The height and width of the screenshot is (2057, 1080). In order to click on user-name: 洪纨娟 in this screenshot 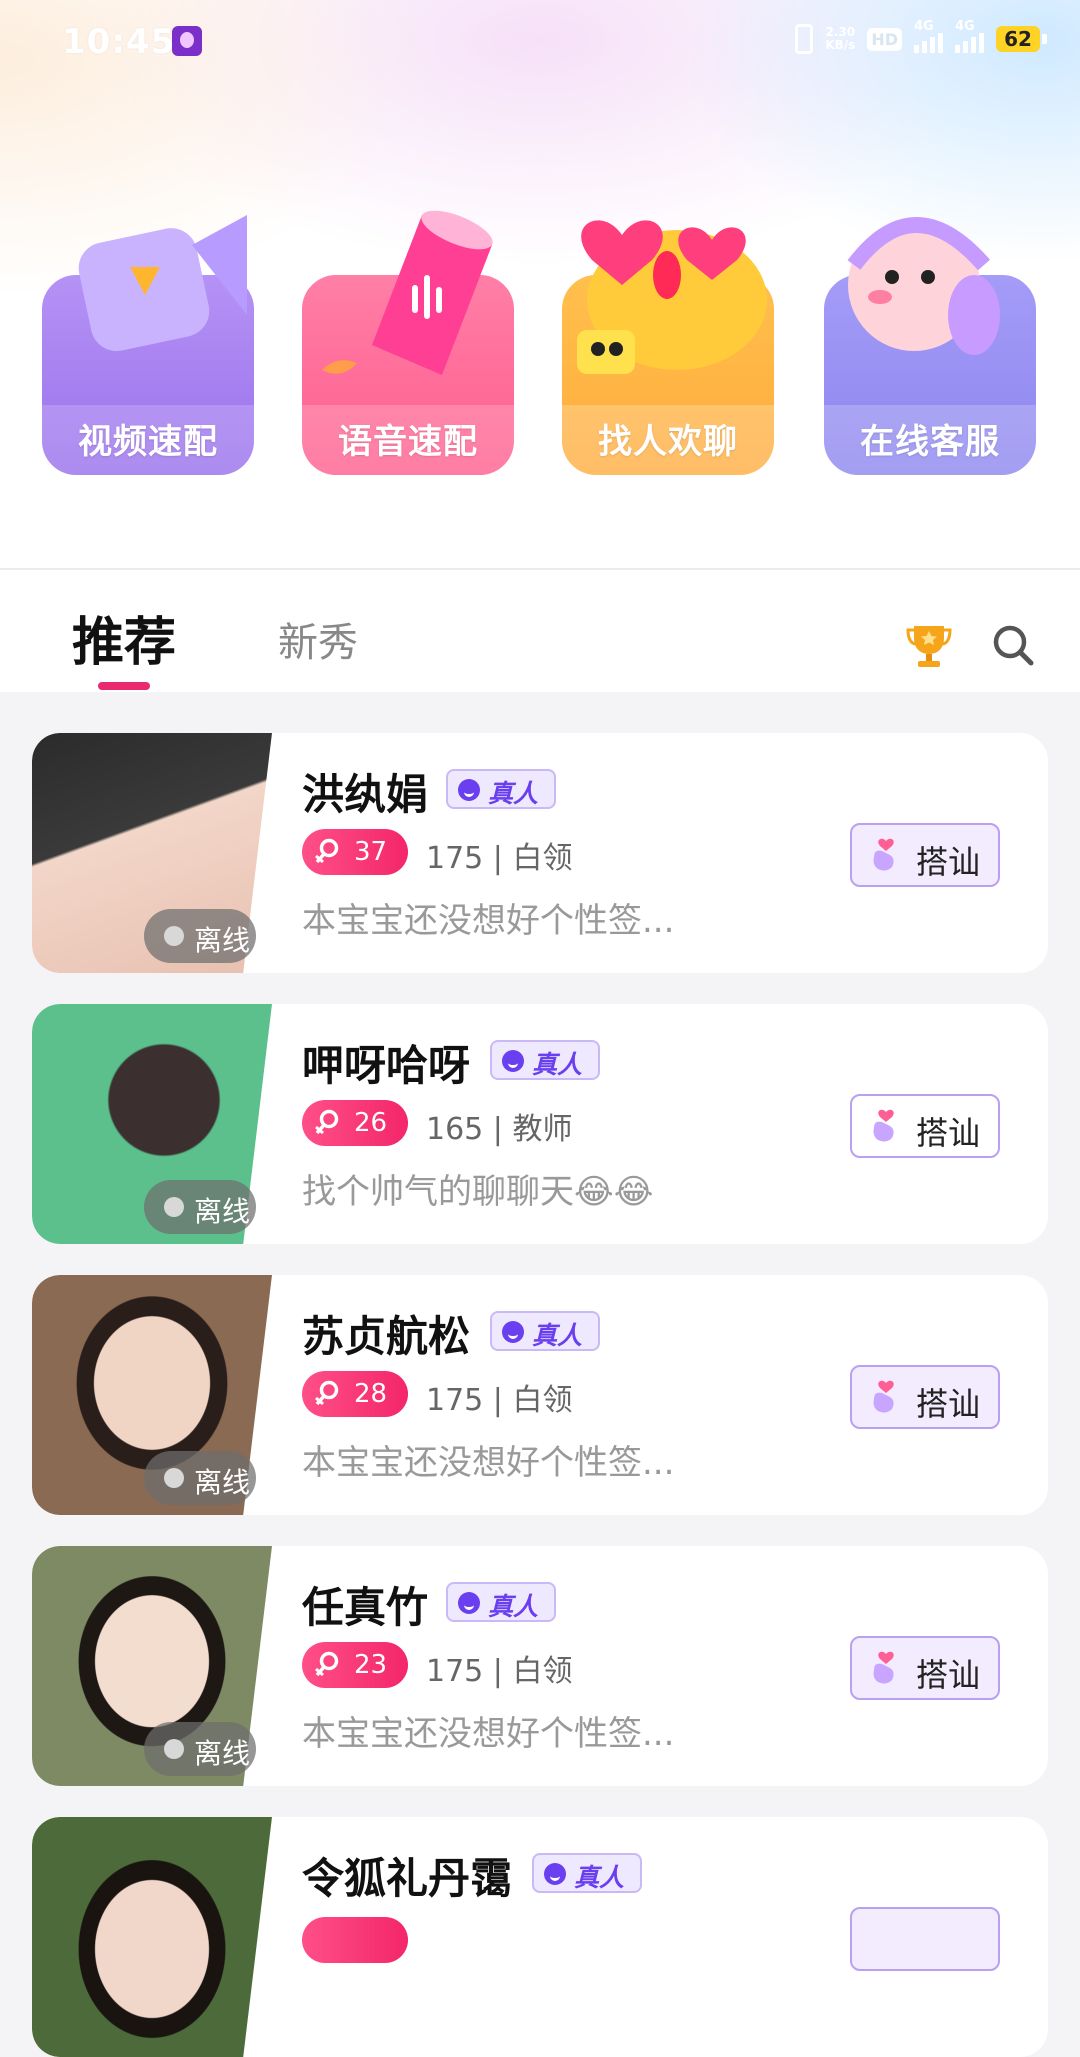, I will do `click(365, 794)`.